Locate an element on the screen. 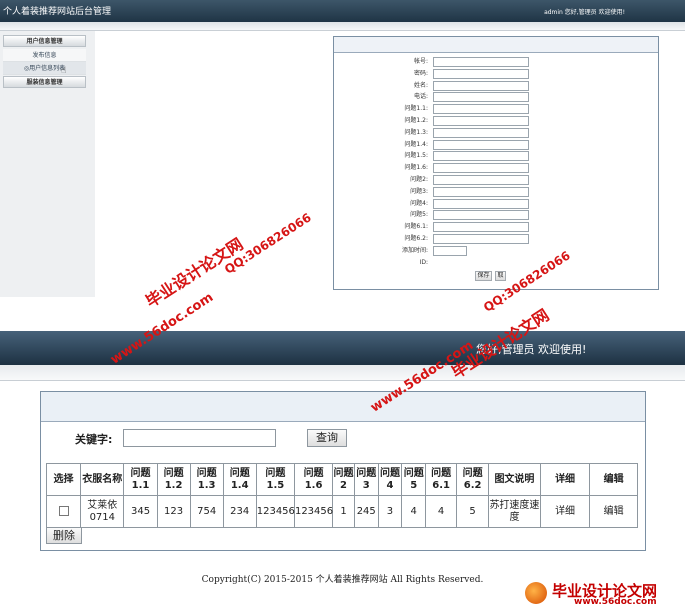  form-row: 问题1.3: is located at coordinates (496, 132).